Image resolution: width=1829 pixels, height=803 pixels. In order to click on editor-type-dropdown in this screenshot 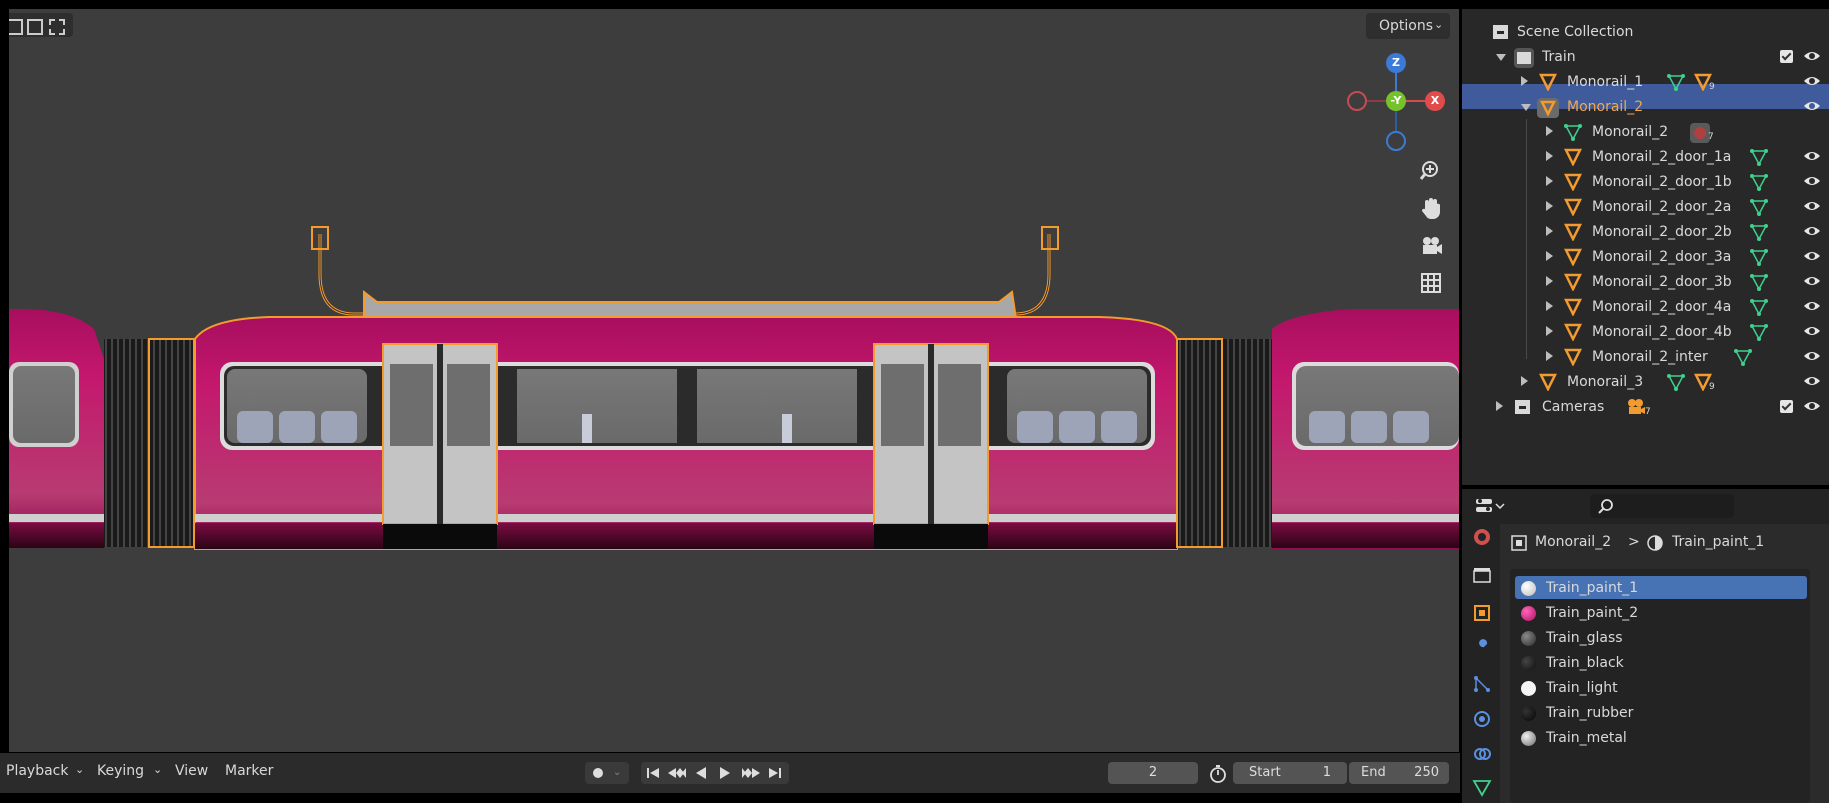, I will do `click(1490, 506)`.